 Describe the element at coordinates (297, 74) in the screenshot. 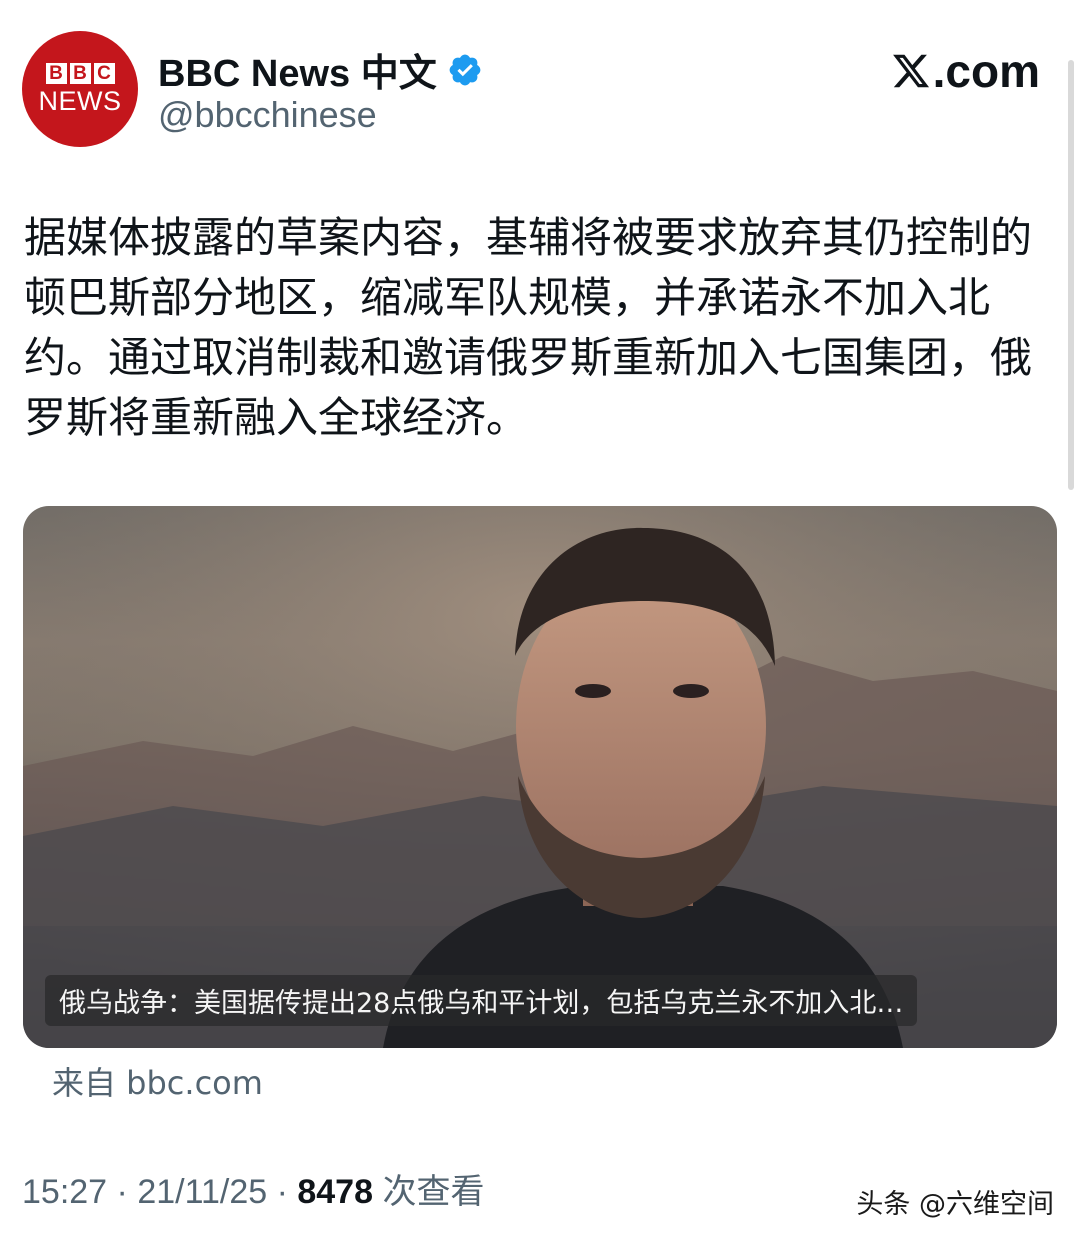

I see `display-name-text: BBC News 中文` at that location.